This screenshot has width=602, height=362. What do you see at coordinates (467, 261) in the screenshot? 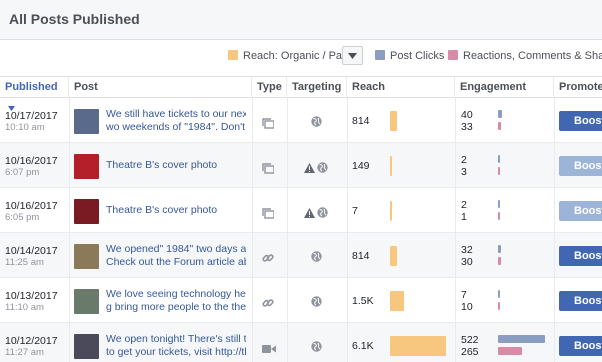
I see `reactions-value: 30` at bounding box center [467, 261].